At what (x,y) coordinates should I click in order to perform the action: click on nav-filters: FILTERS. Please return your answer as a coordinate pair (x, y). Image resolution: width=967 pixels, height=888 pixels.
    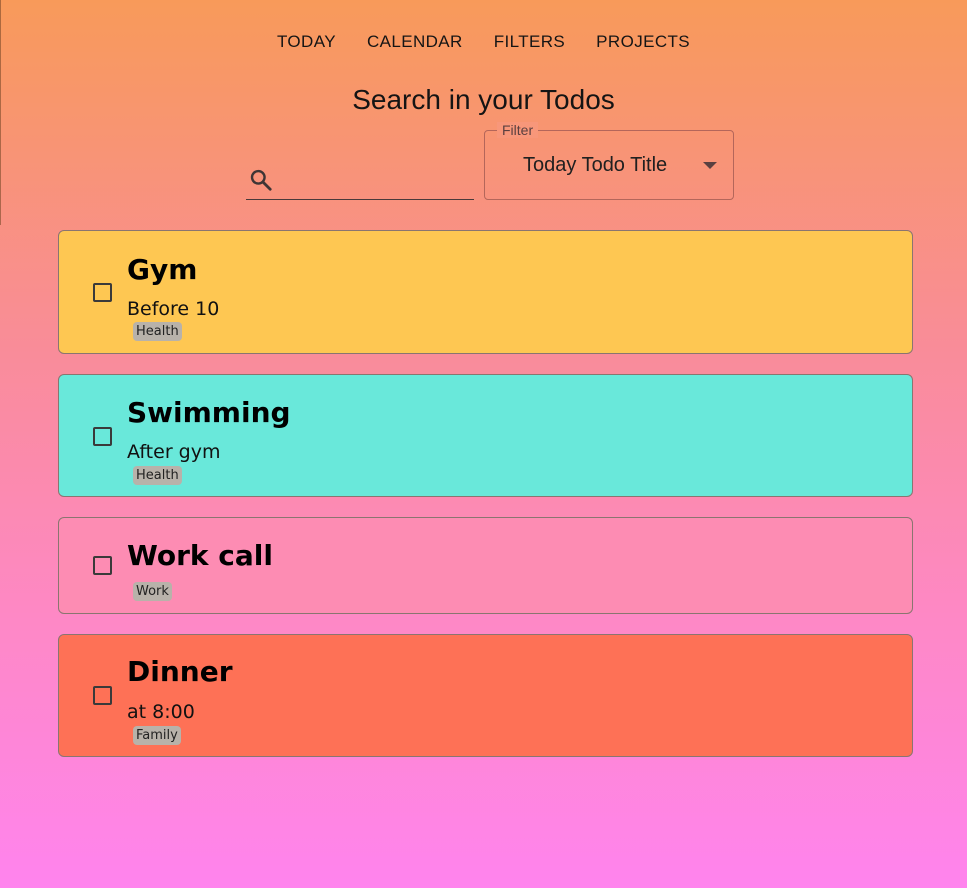
    Looking at the image, I should click on (529, 42).